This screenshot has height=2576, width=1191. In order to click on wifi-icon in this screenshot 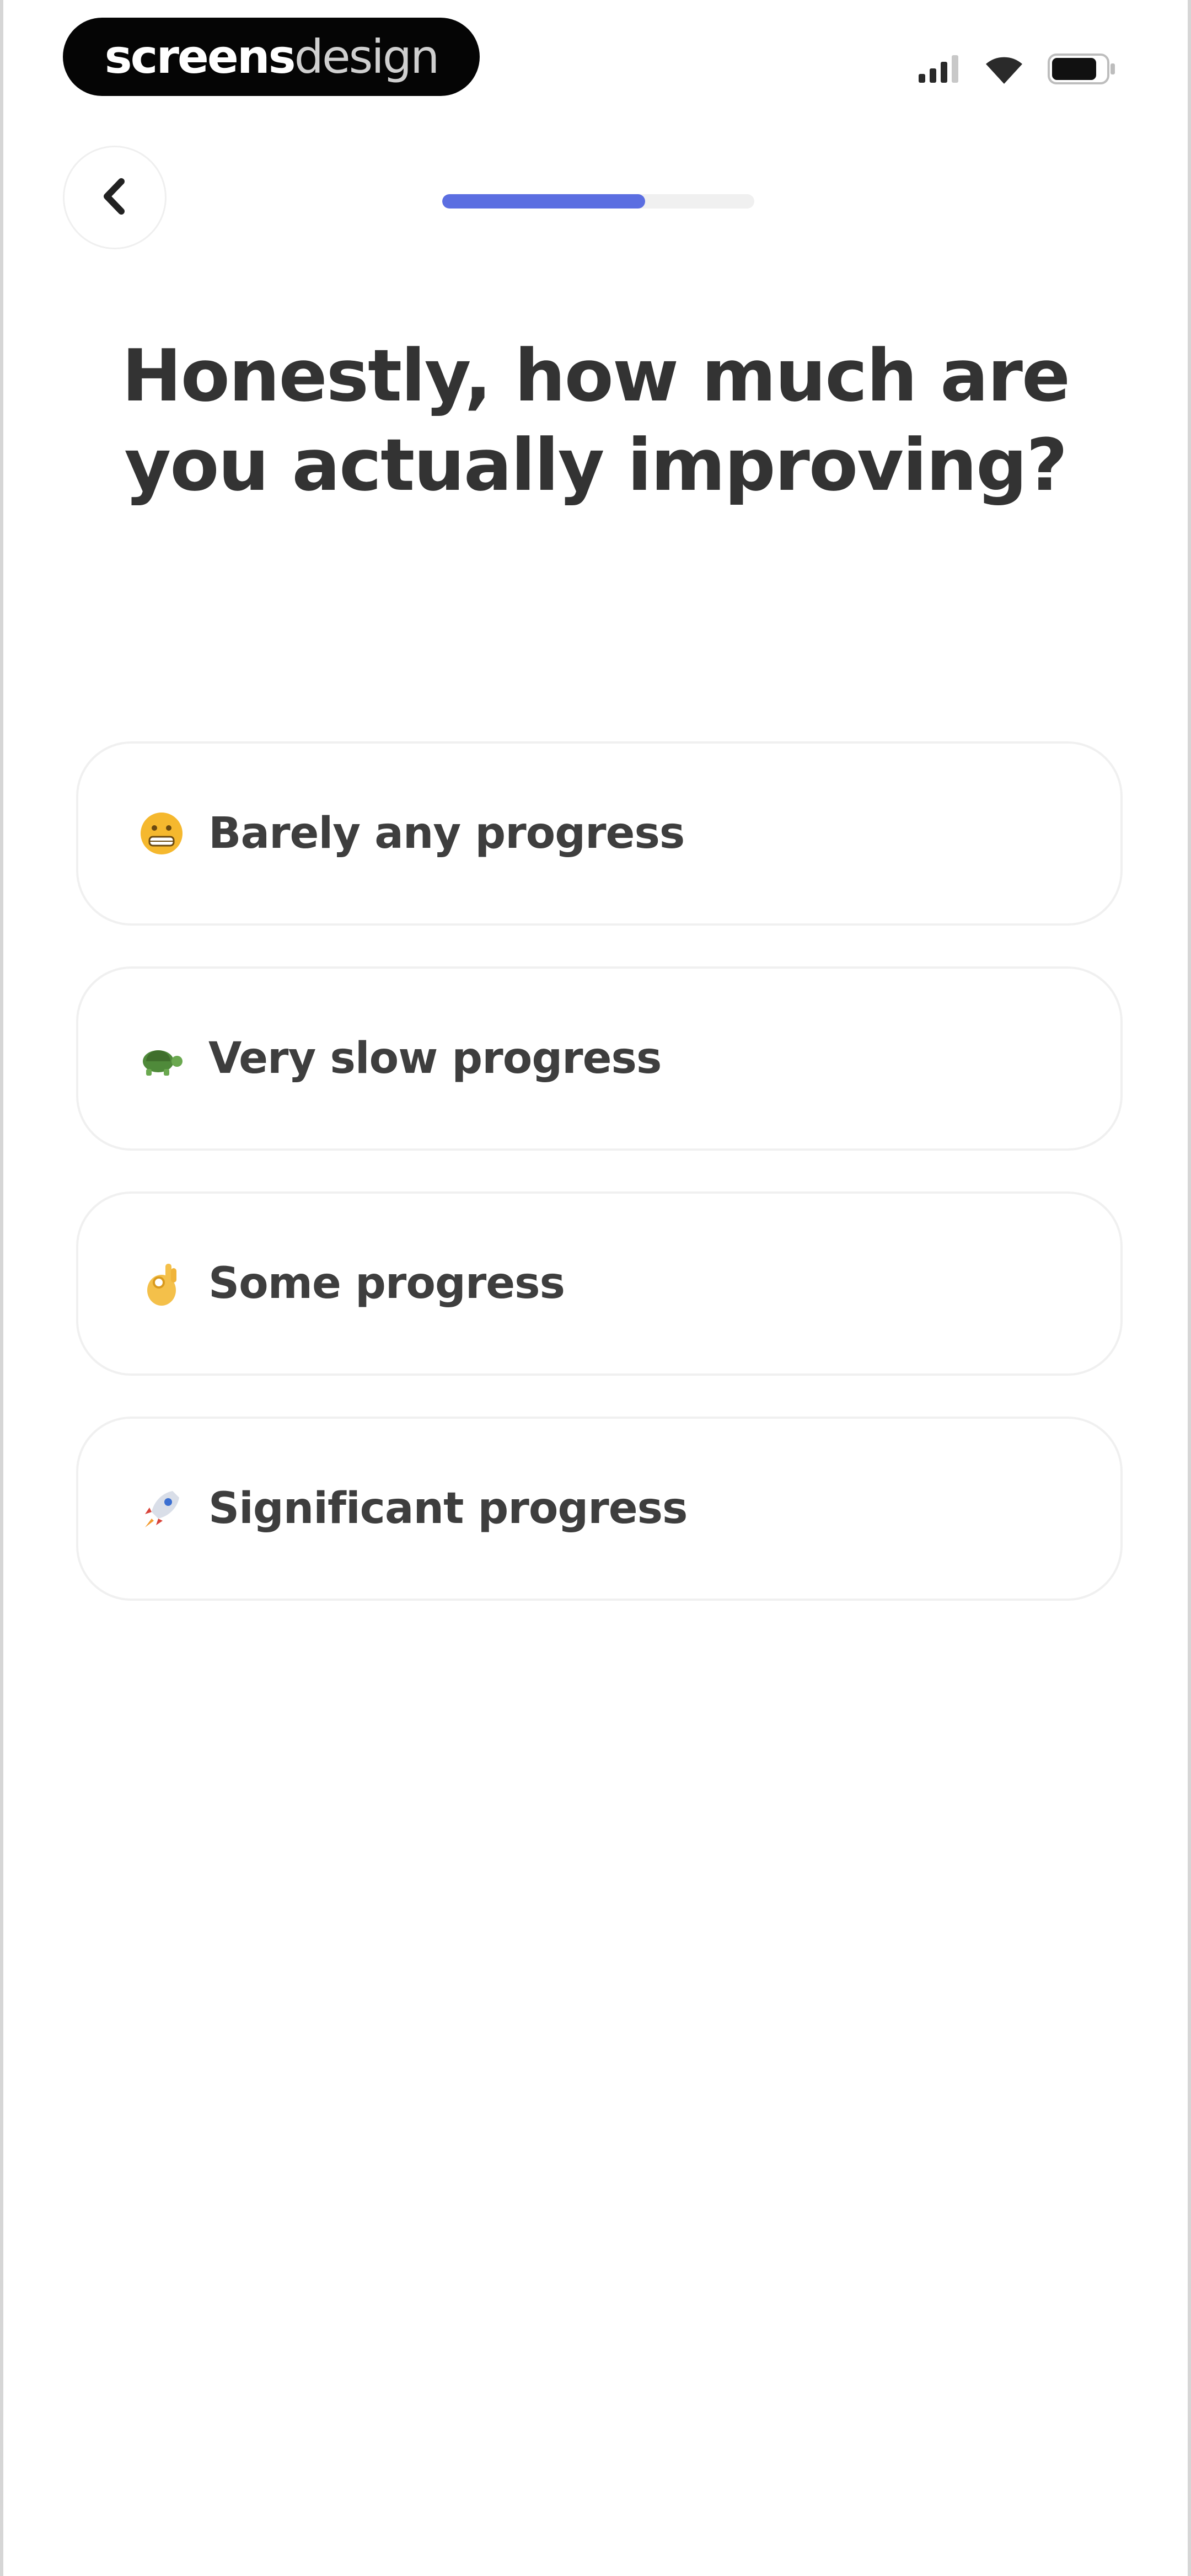, I will do `click(1004, 70)`.